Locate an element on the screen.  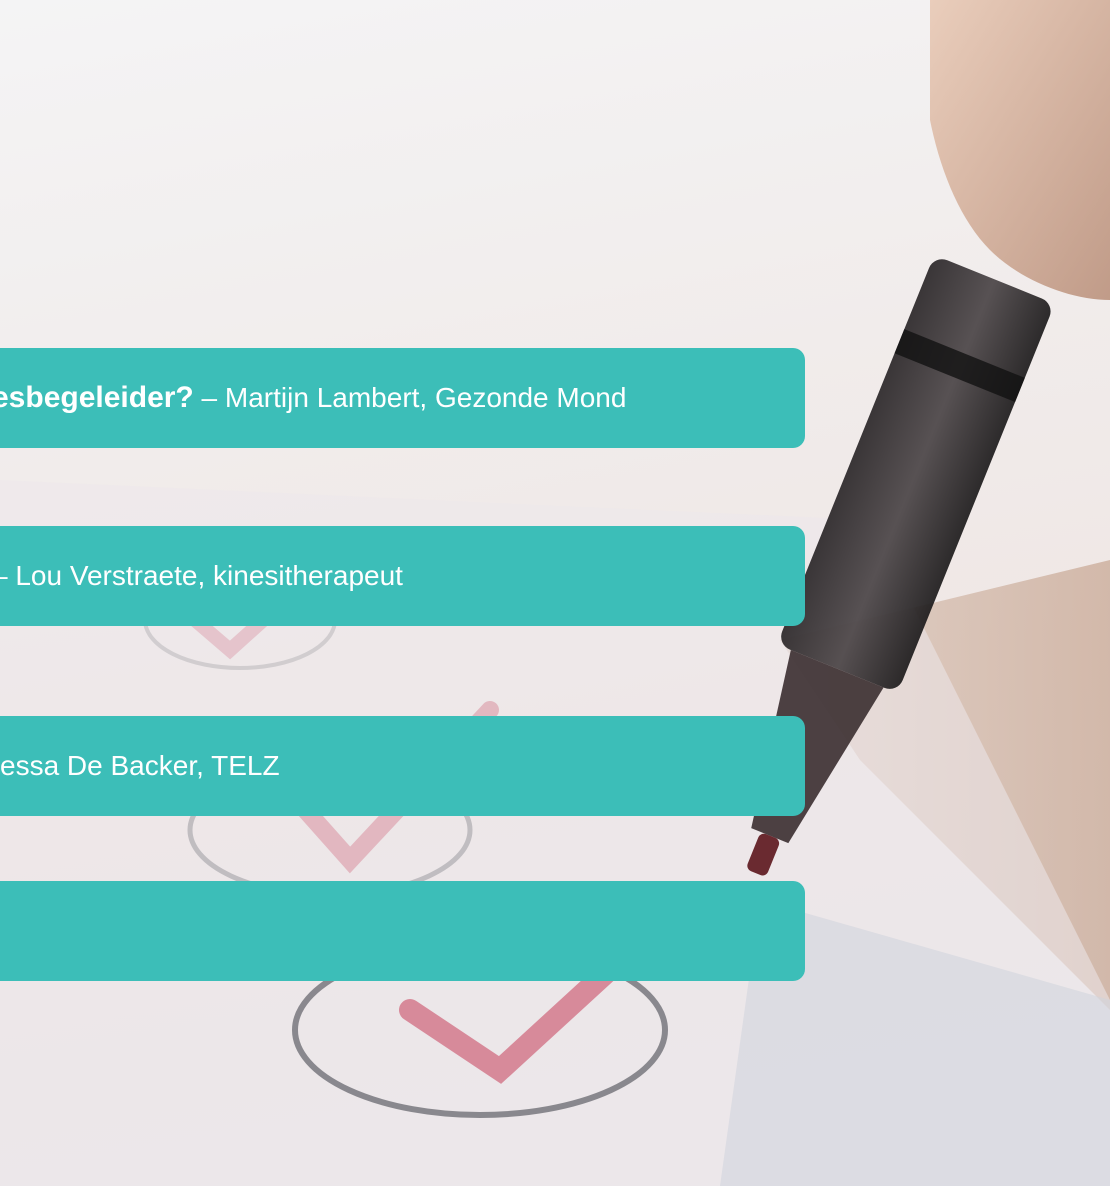
testimonial-bar is located at coordinates (402, 931).